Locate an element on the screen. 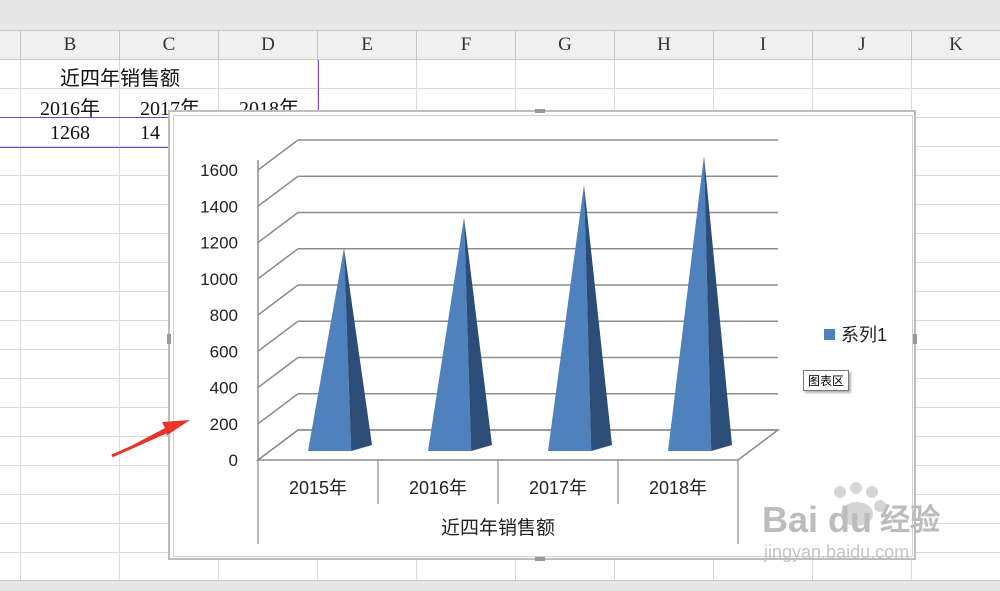  column-header-j: J is located at coordinates (862, 45).